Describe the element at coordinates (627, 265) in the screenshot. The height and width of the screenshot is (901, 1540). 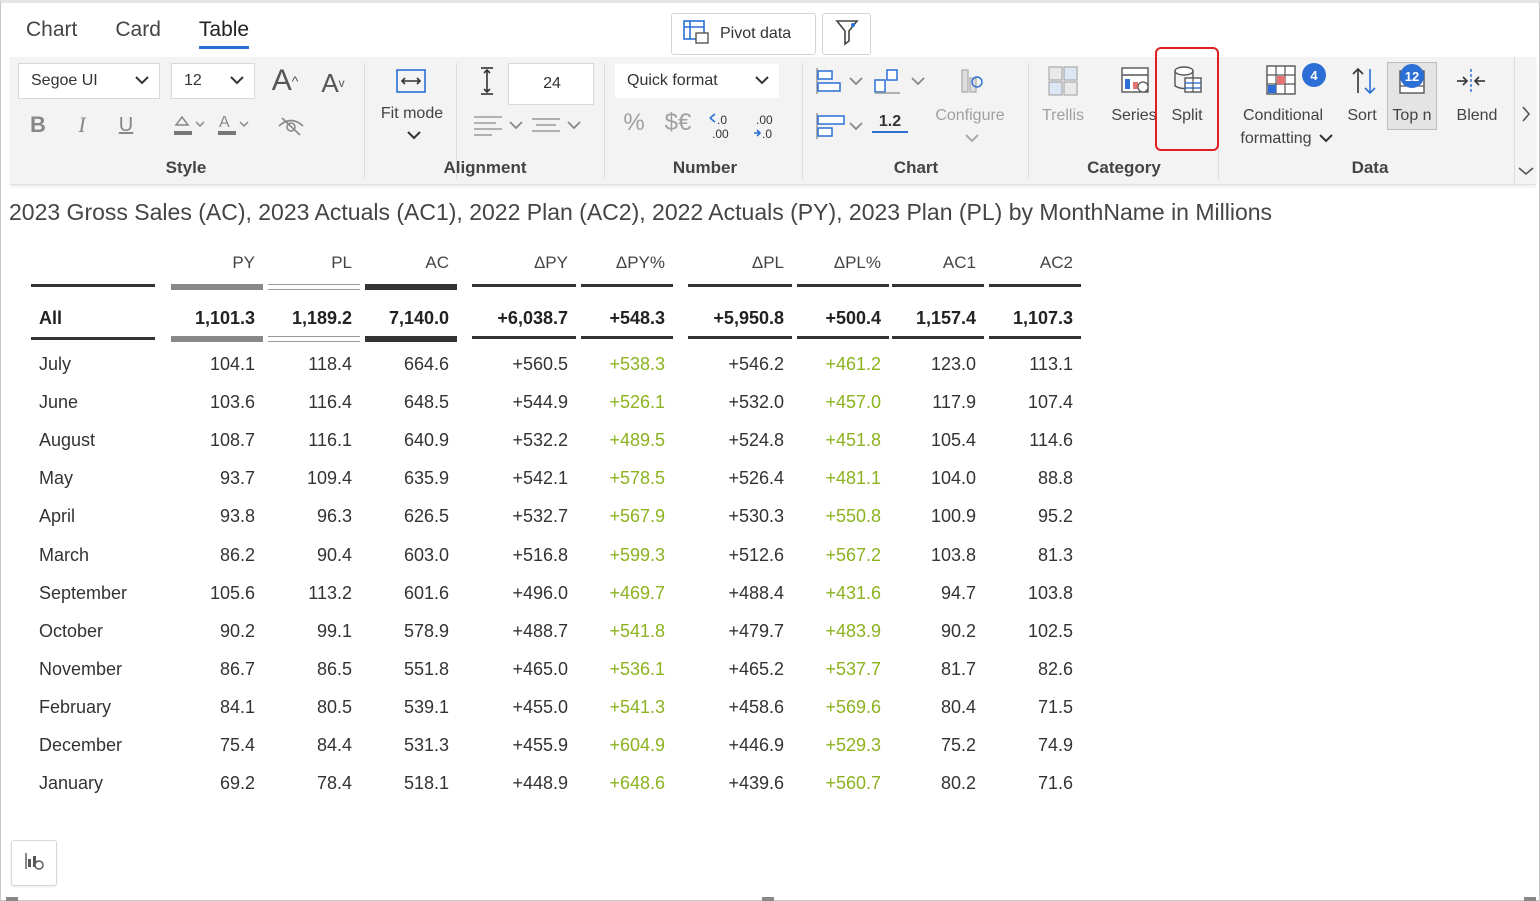
I see `column-header: ΔPY%` at that location.